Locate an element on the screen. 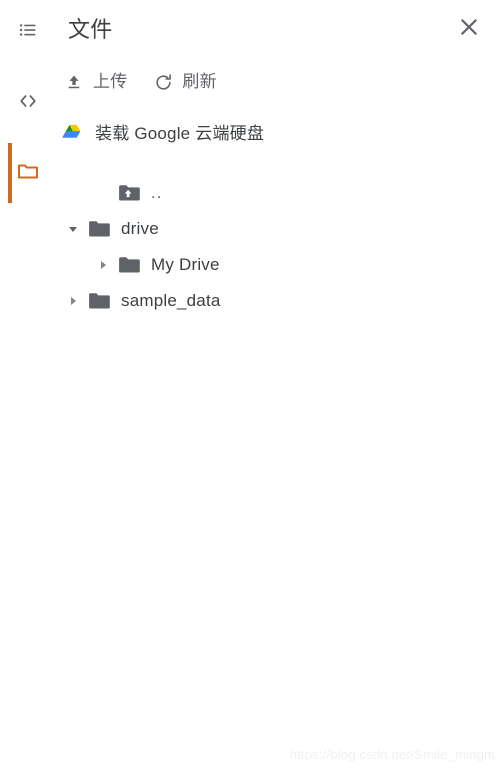 The width and height of the screenshot is (501, 773). tree-row-label: .. is located at coordinates (157, 192).